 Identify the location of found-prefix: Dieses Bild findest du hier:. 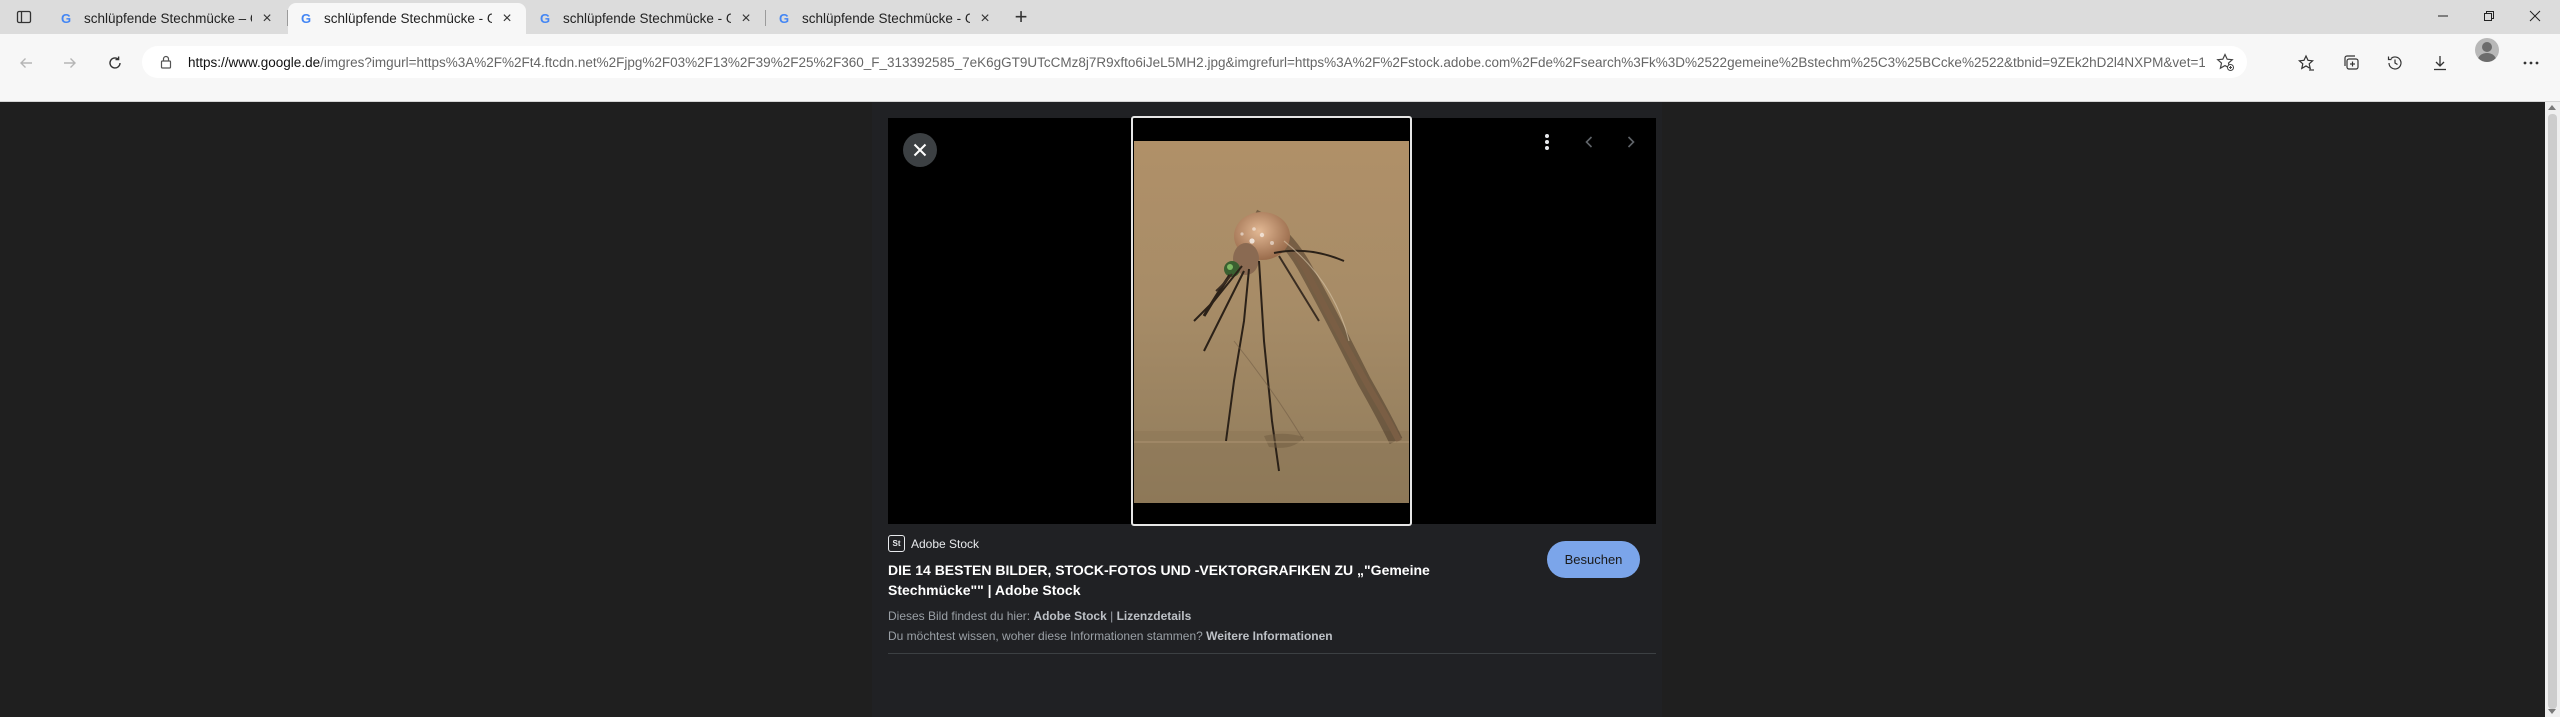
(959, 616).